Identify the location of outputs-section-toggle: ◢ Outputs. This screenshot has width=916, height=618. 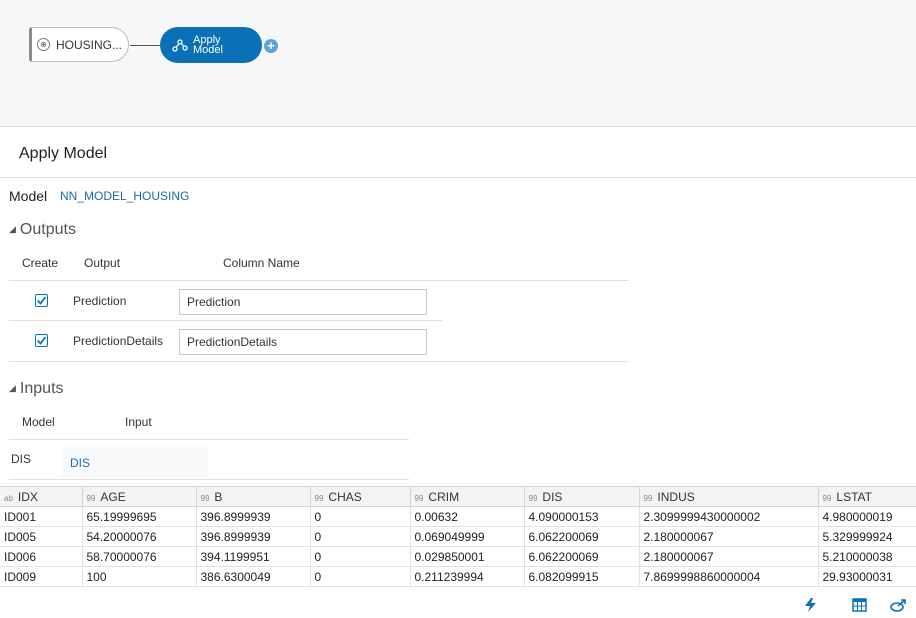
(42, 230).